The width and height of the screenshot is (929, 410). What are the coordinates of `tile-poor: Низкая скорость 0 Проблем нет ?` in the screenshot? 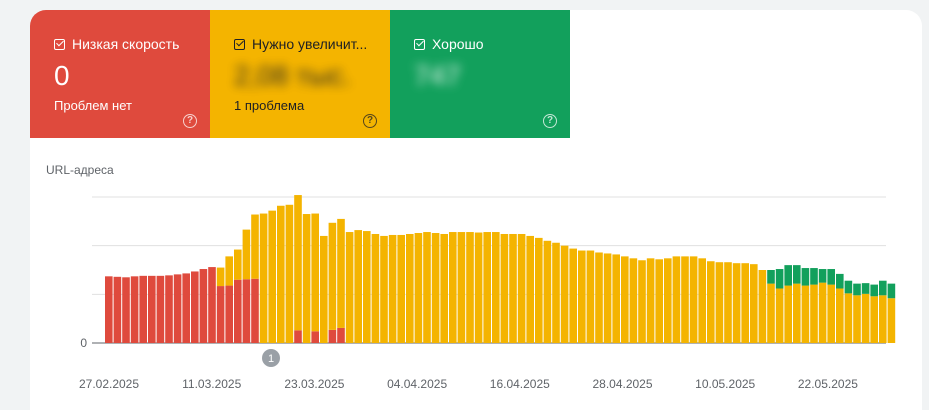 It's located at (120, 74).